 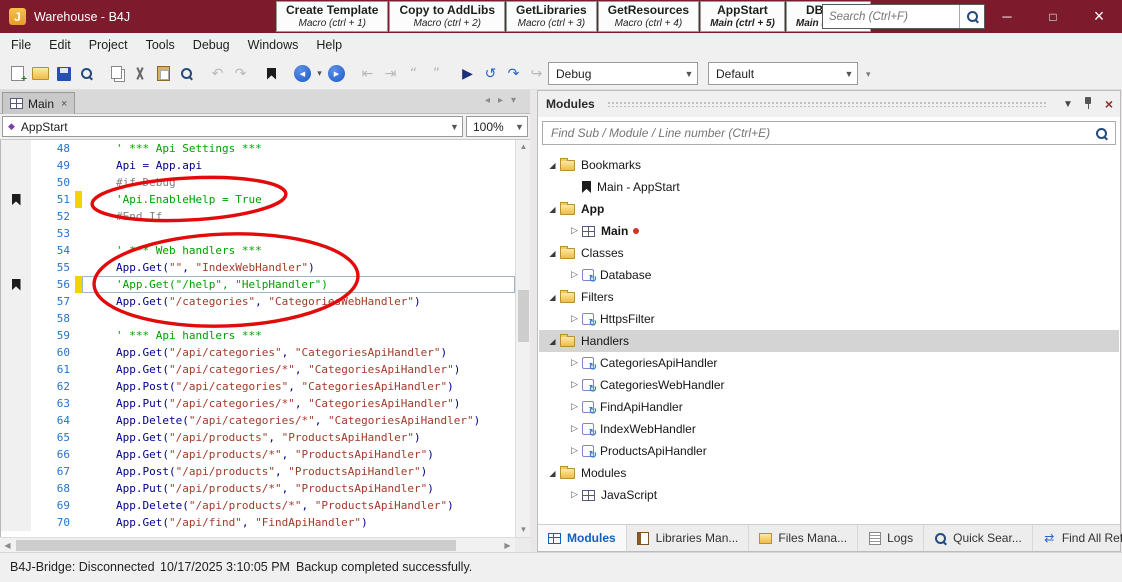 I want to click on find-replace-icon, so click(x=186, y=74).